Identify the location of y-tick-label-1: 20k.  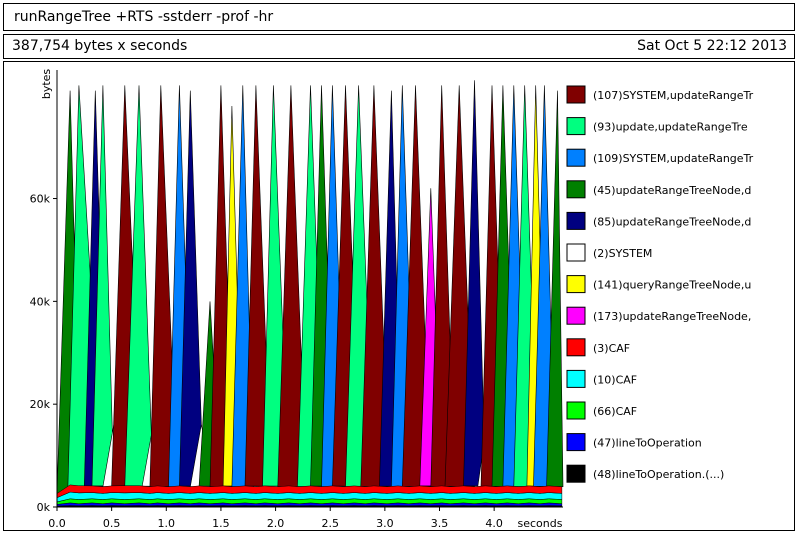
(40, 404).